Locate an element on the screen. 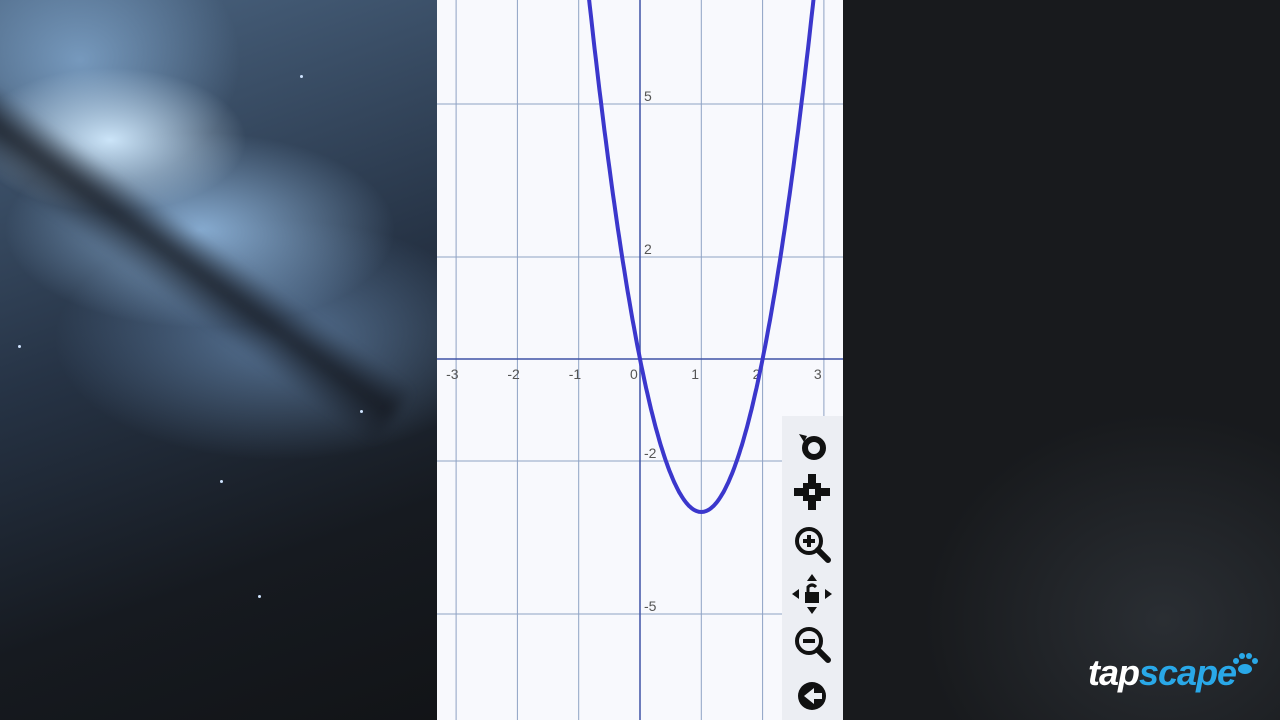  y-tick-label: 2 is located at coordinates (648, 249).